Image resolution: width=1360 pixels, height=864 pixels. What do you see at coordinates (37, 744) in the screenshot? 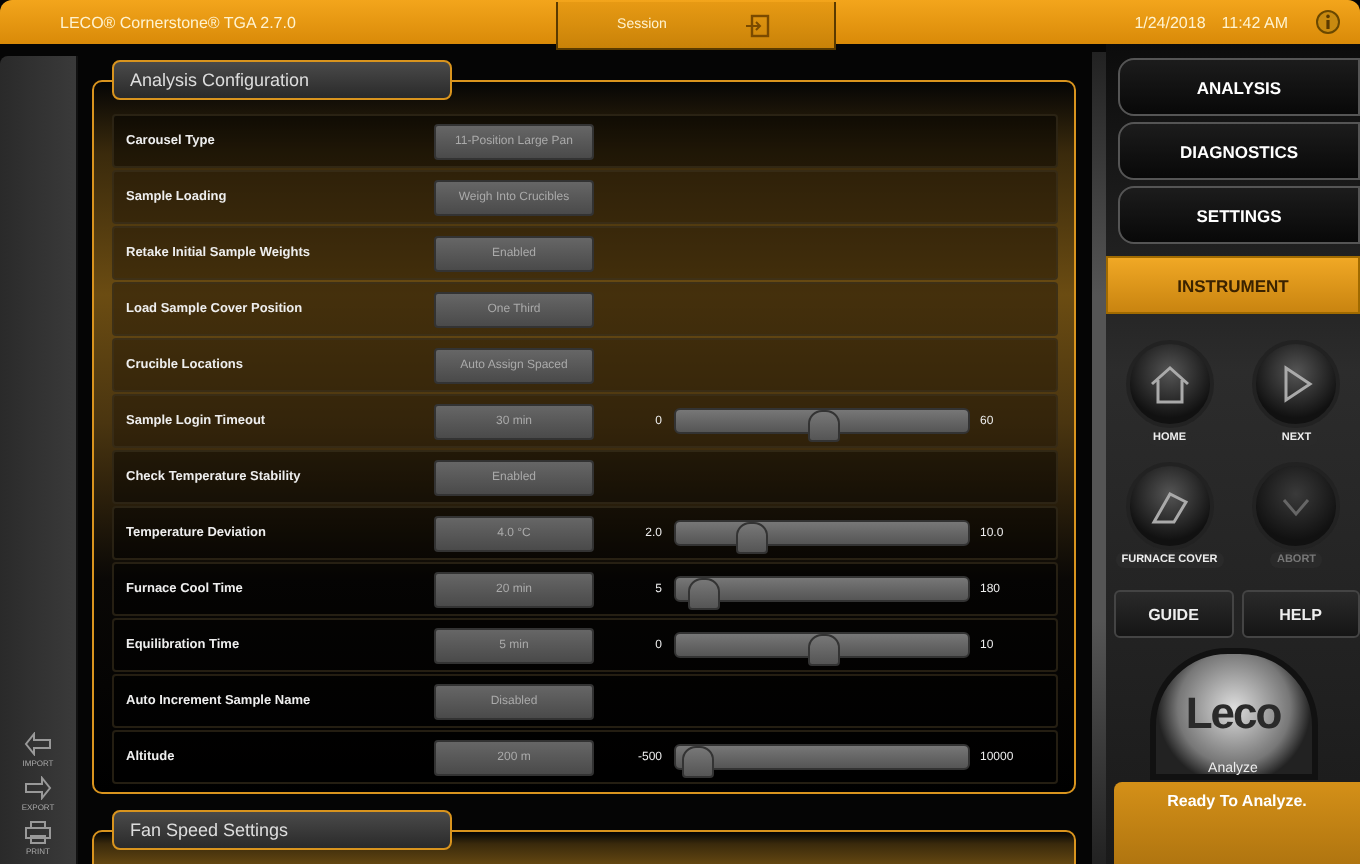
I see `arrow-left-icon` at bounding box center [37, 744].